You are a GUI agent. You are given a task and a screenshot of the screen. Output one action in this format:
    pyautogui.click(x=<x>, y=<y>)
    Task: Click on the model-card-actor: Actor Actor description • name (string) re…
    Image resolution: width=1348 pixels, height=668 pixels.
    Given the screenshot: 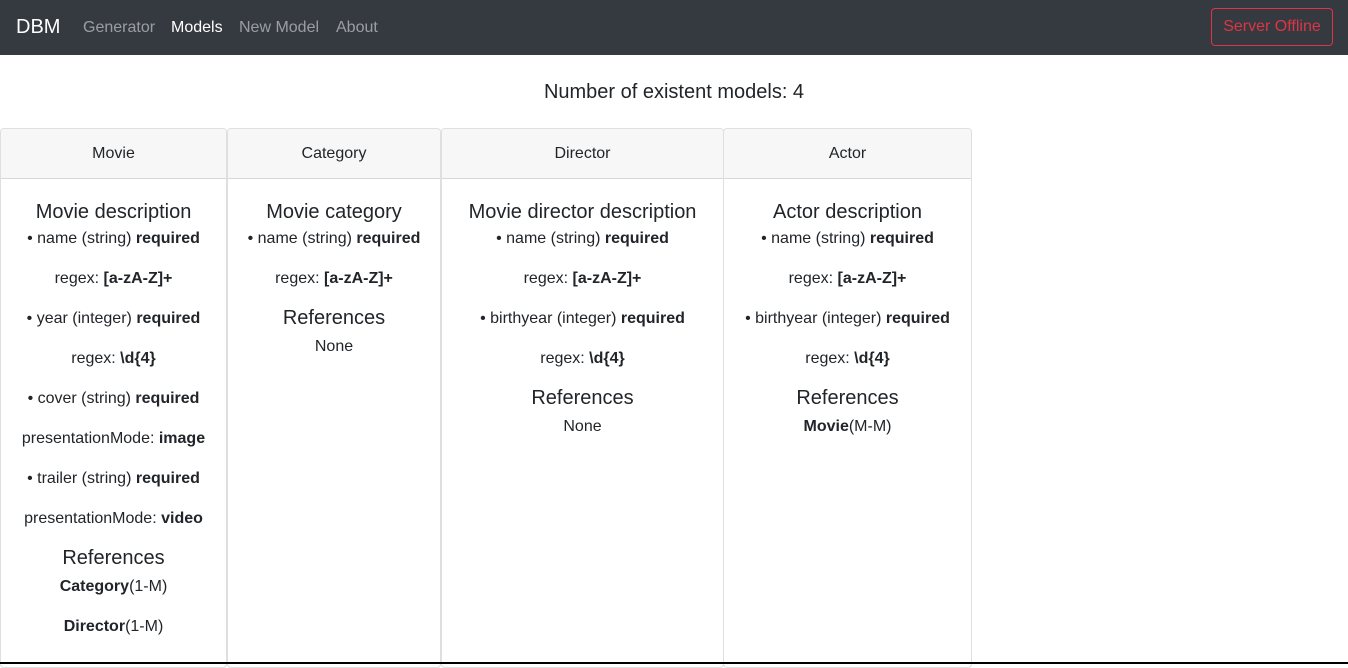 What is the action you would take?
    pyautogui.click(x=847, y=398)
    